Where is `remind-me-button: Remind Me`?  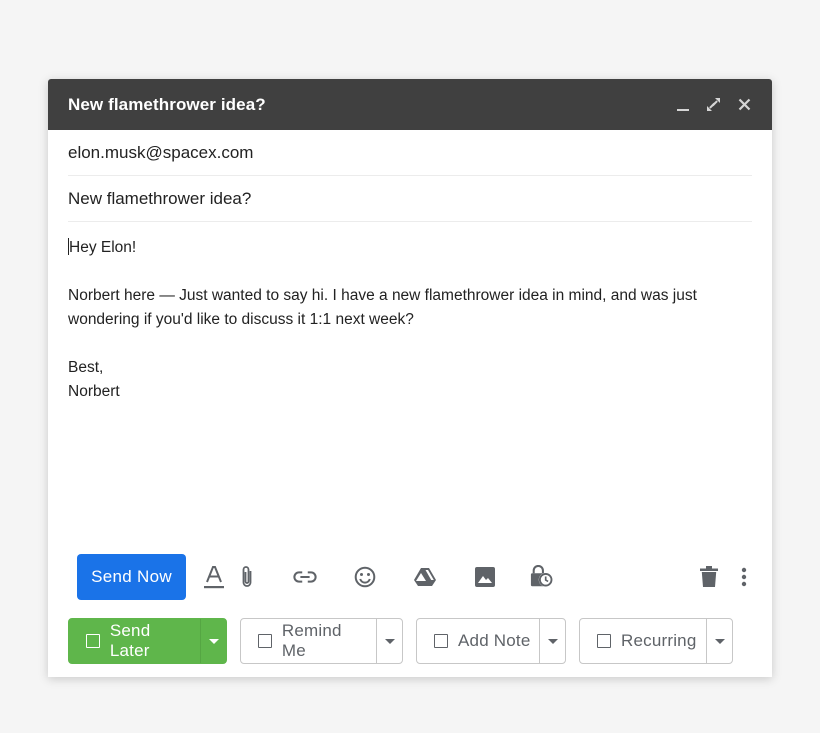
remind-me-button: Remind Me is located at coordinates (308, 641).